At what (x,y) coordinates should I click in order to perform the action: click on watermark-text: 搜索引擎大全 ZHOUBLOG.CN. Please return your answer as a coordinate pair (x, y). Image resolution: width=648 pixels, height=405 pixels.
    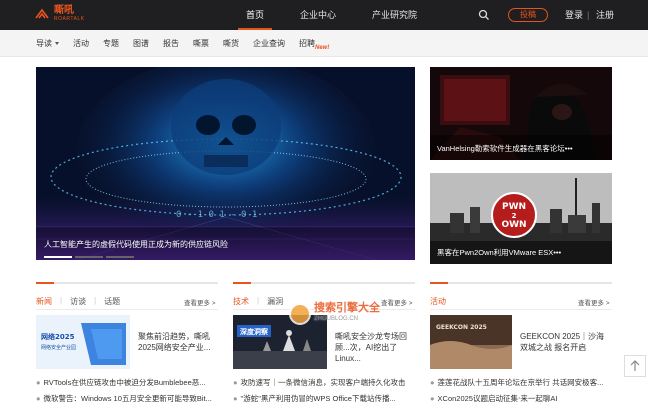
    Looking at the image, I should click on (347, 312).